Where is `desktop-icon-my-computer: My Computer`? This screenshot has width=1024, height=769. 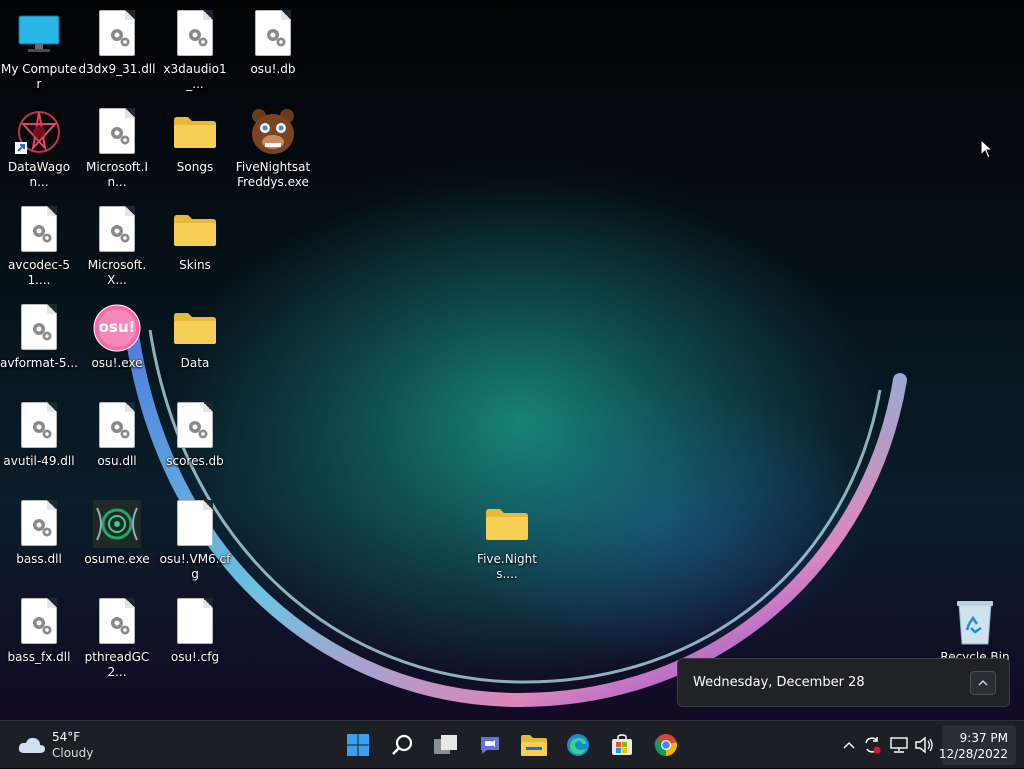 desktop-icon-my-computer: My Computer is located at coordinates (39, 49).